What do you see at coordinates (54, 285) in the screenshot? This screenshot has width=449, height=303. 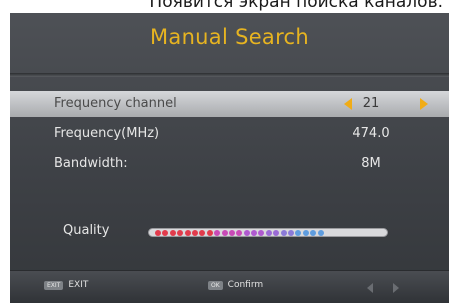 I see `exit-key-icon: EXIT` at bounding box center [54, 285].